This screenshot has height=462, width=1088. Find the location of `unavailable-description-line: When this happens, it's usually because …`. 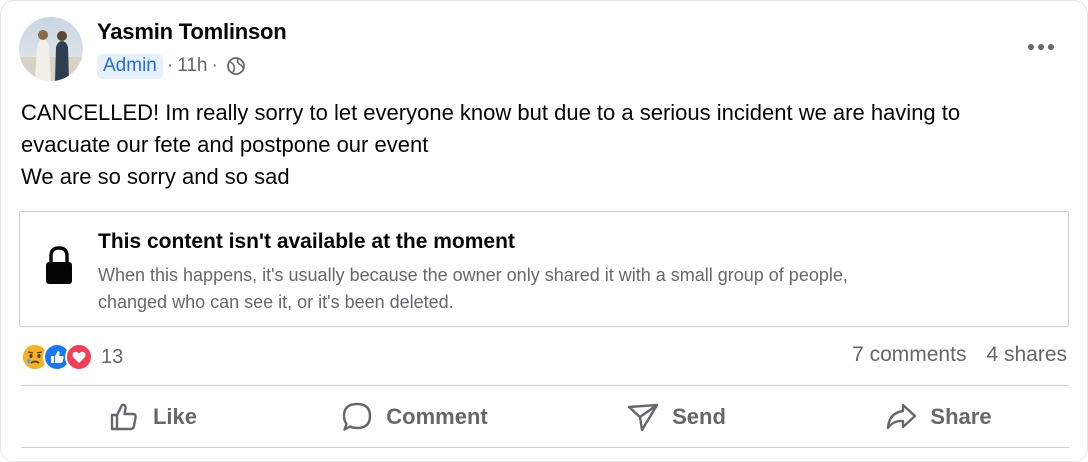

unavailable-description-line: When this happens, it's usually because … is located at coordinates (473, 275).